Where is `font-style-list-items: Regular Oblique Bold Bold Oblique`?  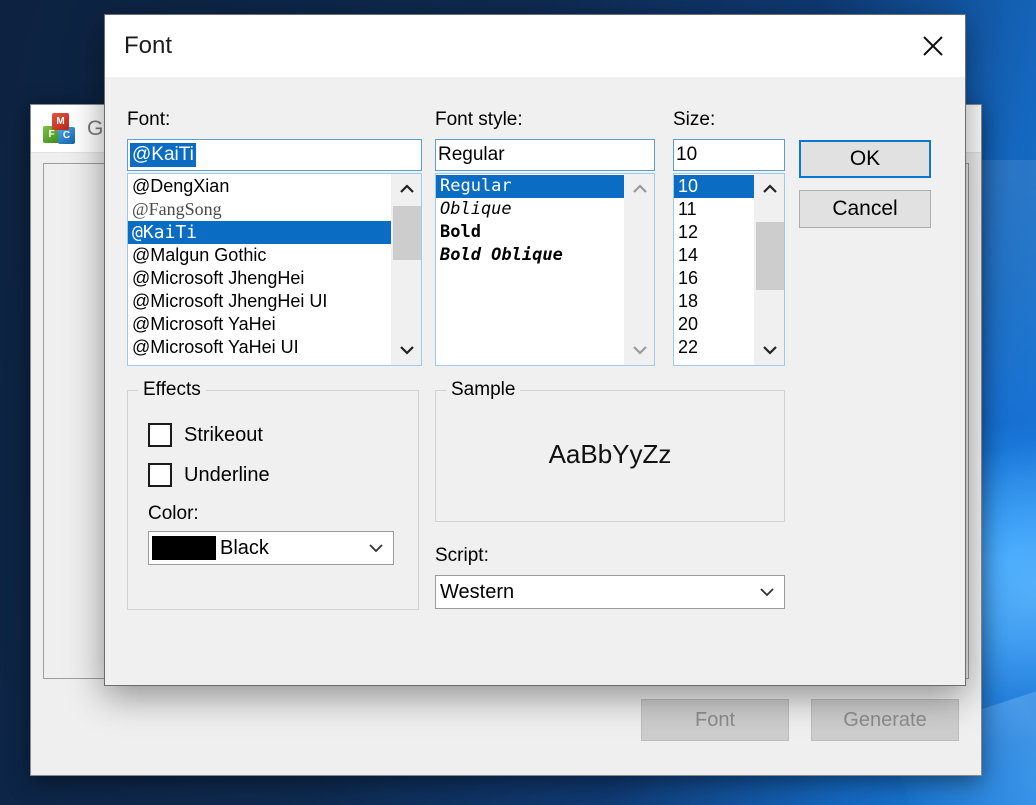
font-style-list-items: Regular Oblique Bold Bold Oblique is located at coordinates (530, 269).